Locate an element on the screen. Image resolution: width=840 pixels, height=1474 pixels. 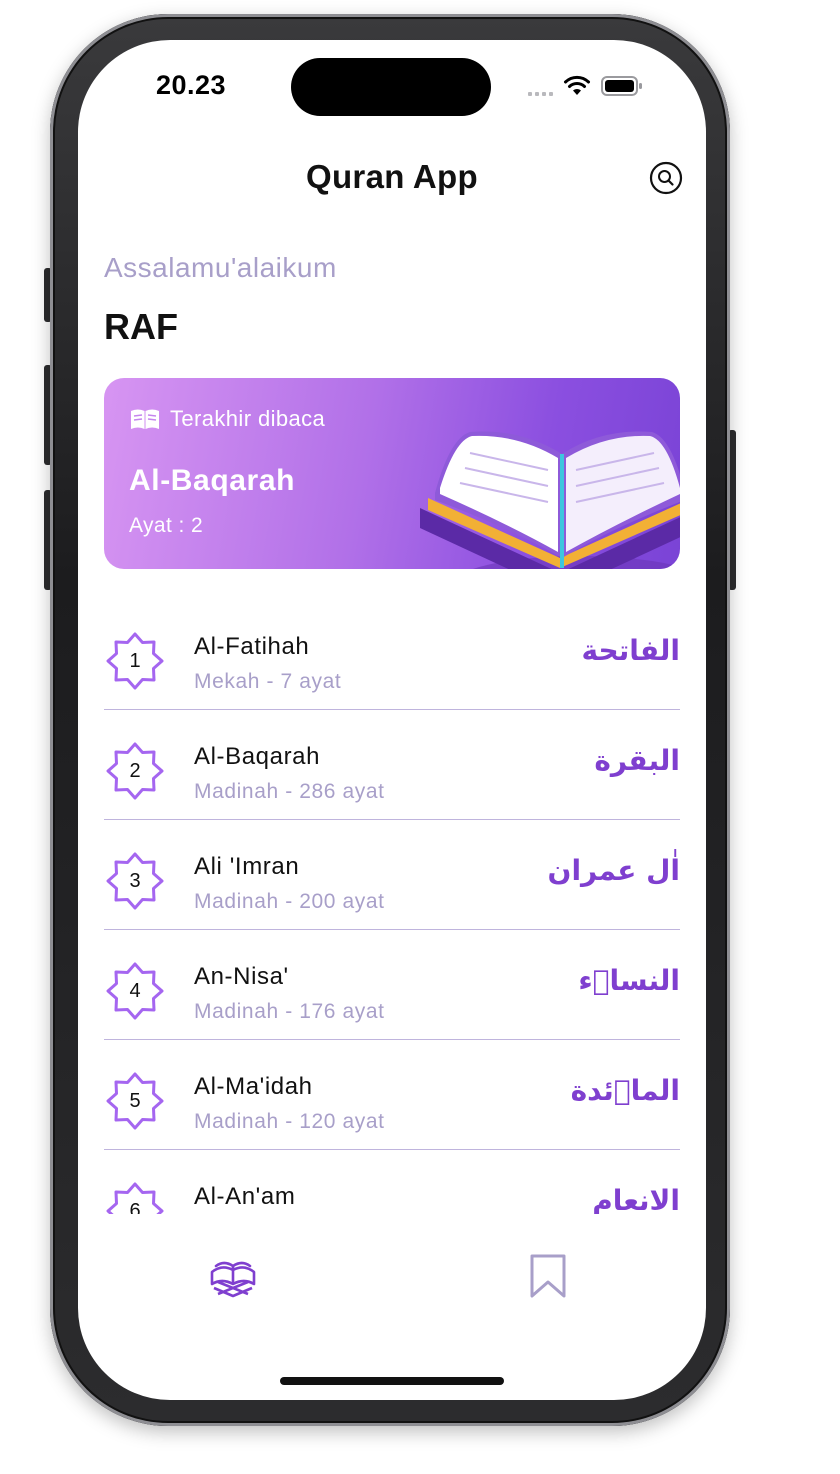
surah-meta: Madinah - 176 ayat is located at coordinates (289, 1011).